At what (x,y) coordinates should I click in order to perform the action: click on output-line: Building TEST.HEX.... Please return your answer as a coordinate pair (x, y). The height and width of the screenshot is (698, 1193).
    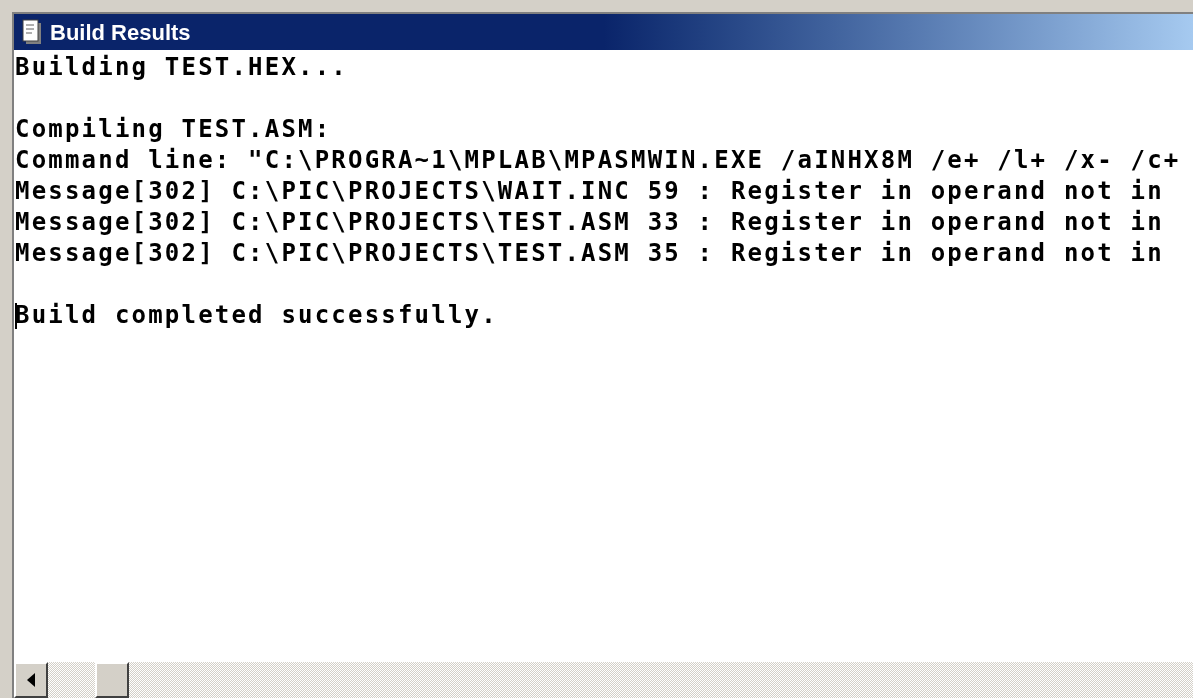
    Looking at the image, I should click on (181, 67).